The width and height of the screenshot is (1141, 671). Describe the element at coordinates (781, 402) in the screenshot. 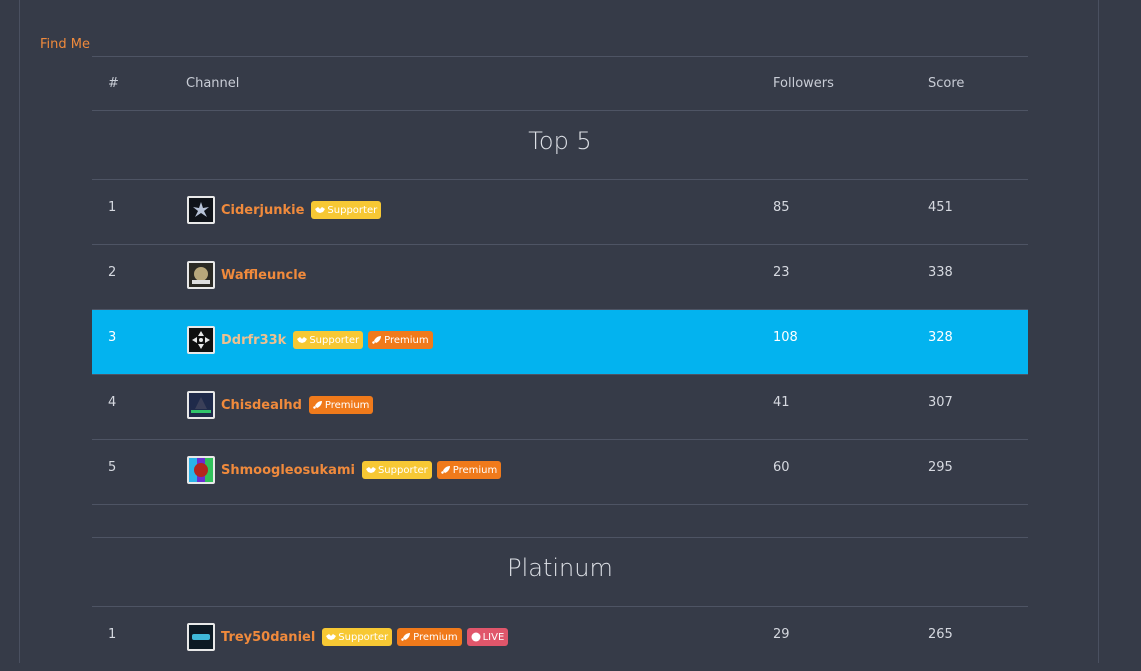

I see `row-followers: 41` at that location.